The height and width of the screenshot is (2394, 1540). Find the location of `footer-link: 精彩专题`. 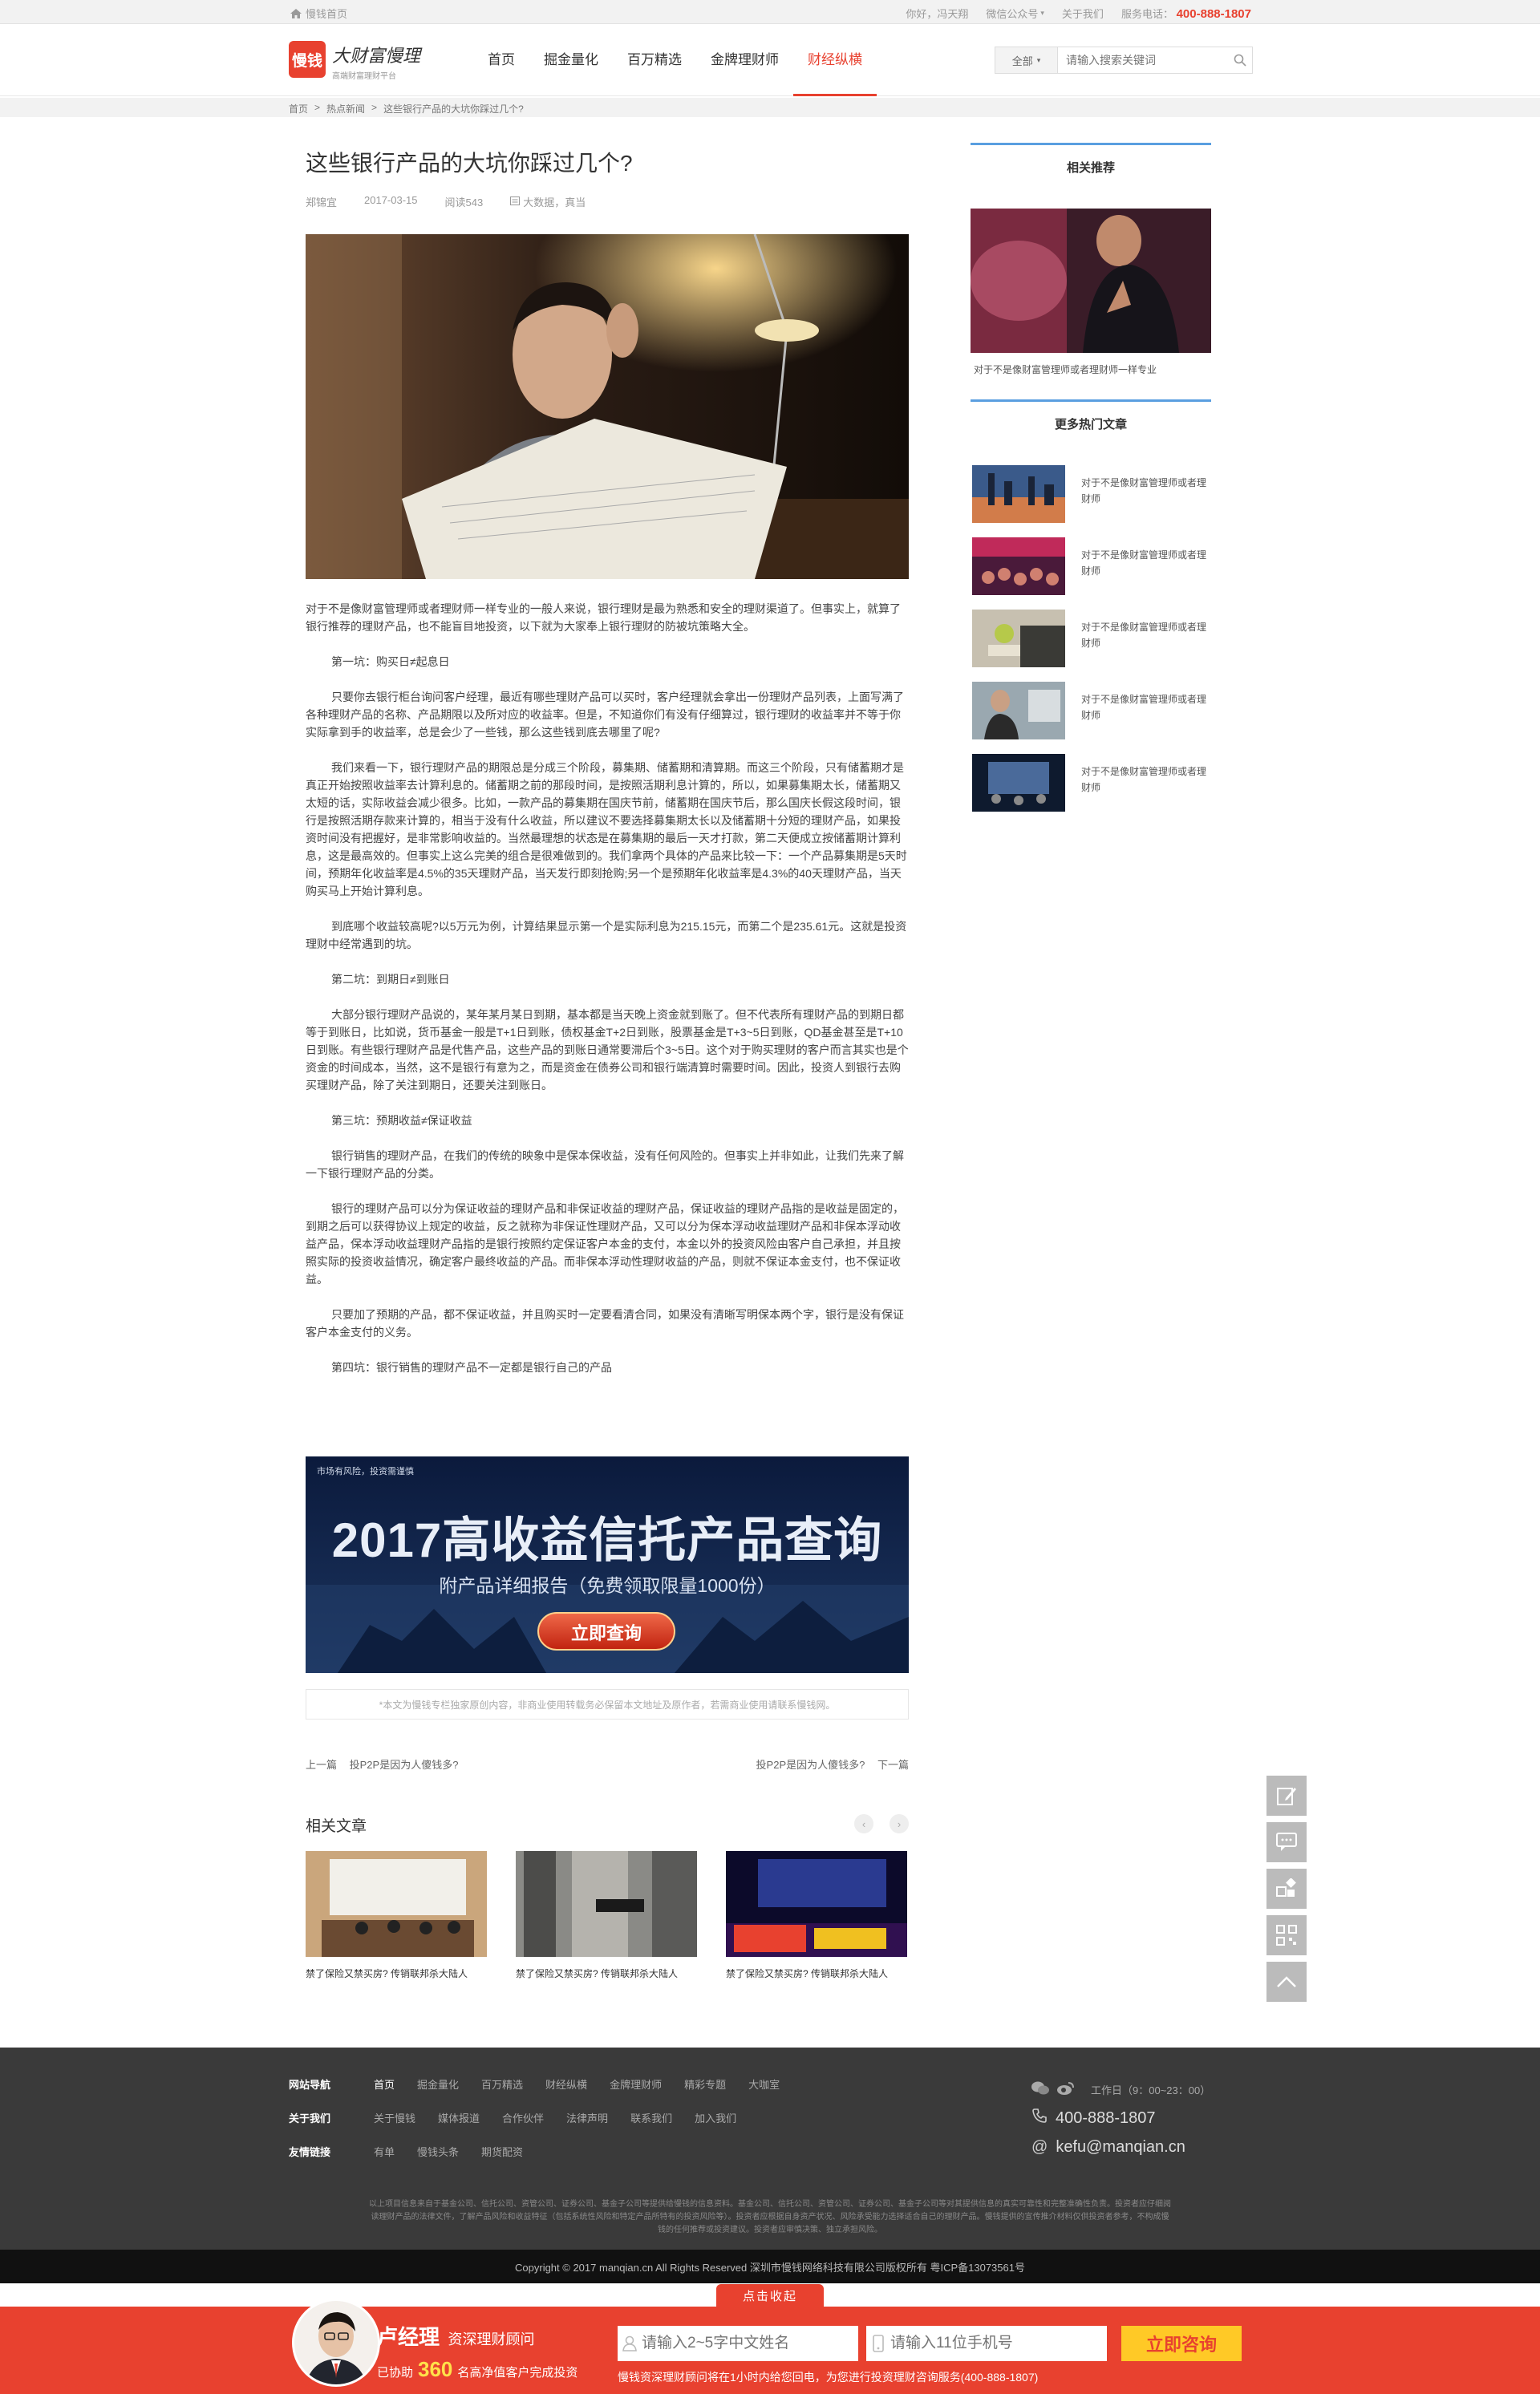

footer-link: 精彩专题 is located at coordinates (705, 2084).